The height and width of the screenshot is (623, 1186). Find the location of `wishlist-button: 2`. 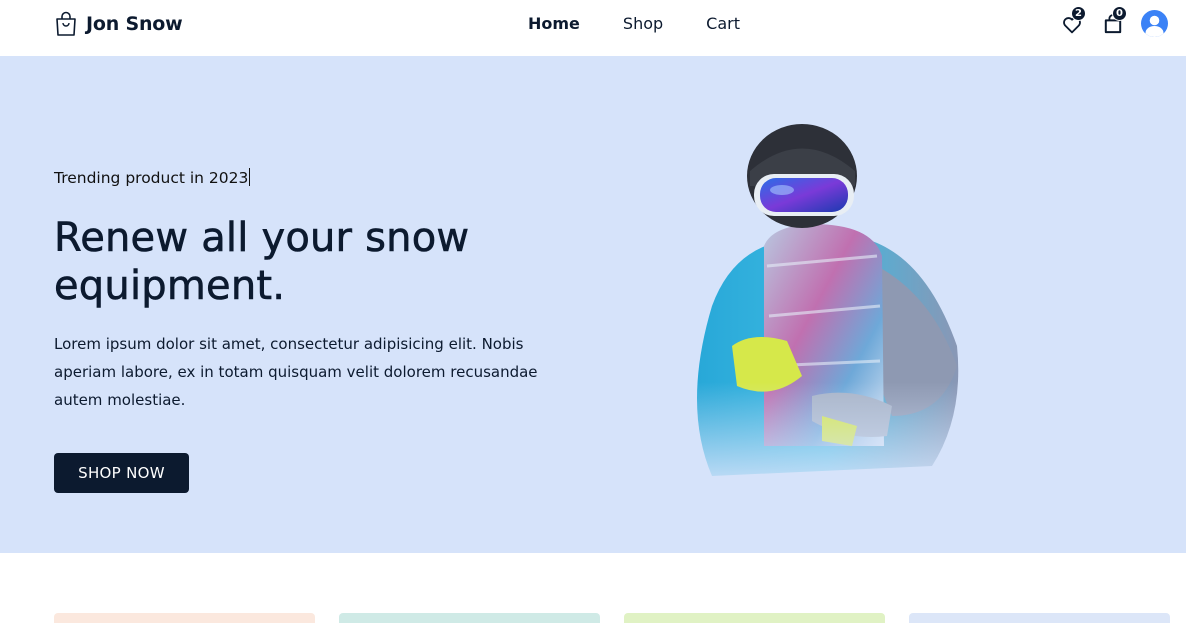

wishlist-button: 2 is located at coordinates (1071, 23).